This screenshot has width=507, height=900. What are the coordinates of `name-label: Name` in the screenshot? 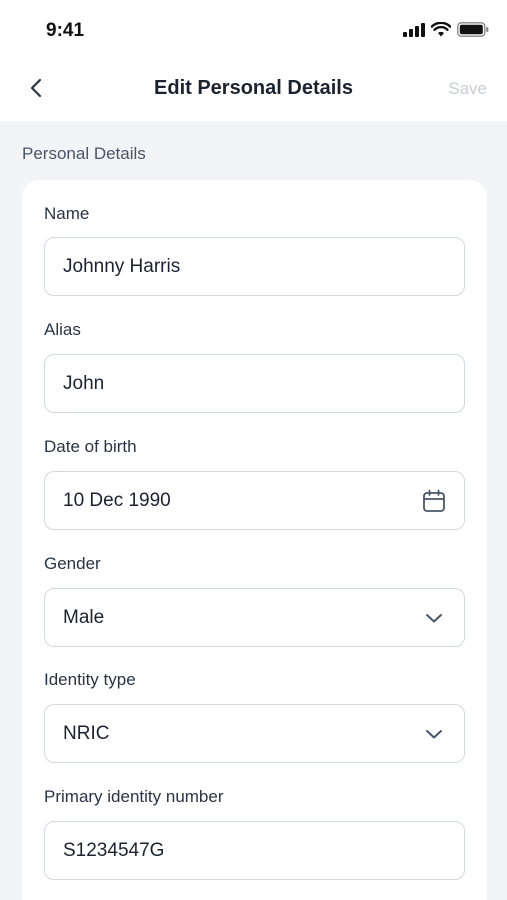 It's located at (67, 213).